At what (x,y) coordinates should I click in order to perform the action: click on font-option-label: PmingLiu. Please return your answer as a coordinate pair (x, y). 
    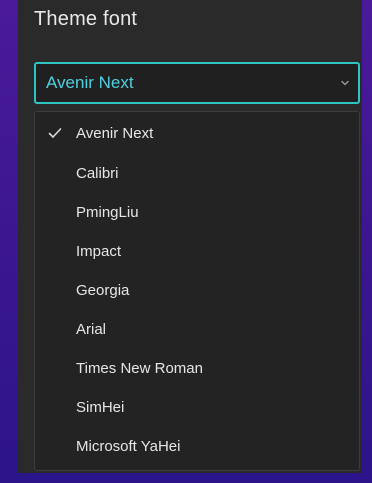
    Looking at the image, I should click on (107, 212).